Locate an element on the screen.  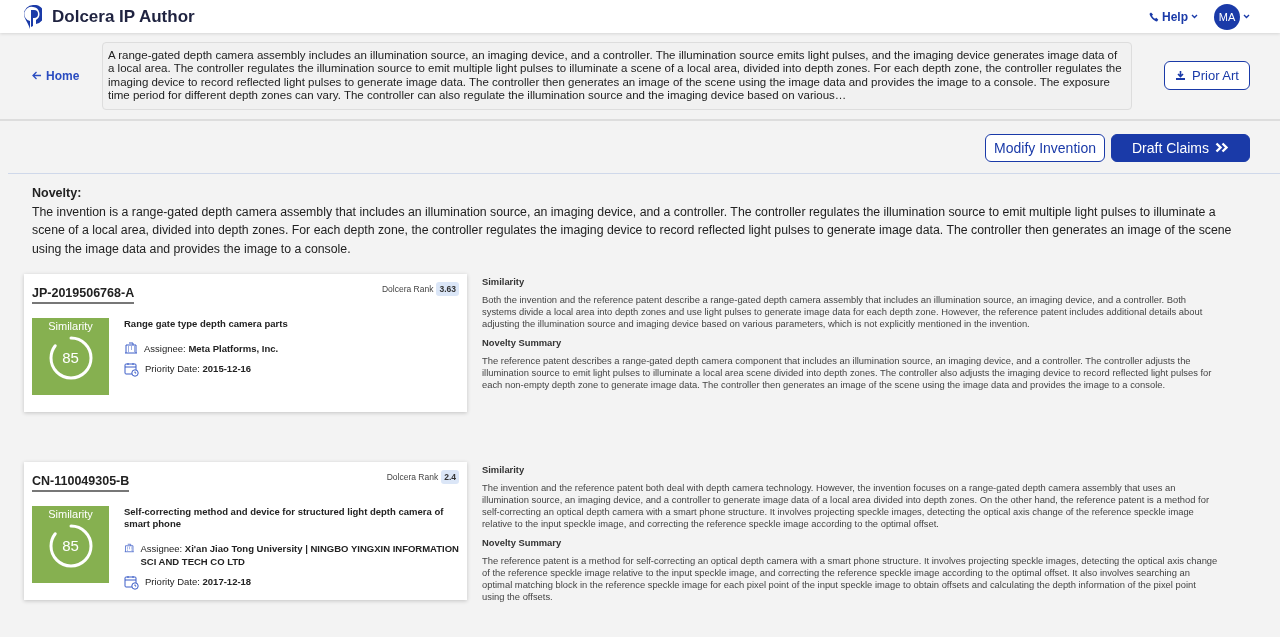
novelty-heading: Novelty: is located at coordinates (57, 192).